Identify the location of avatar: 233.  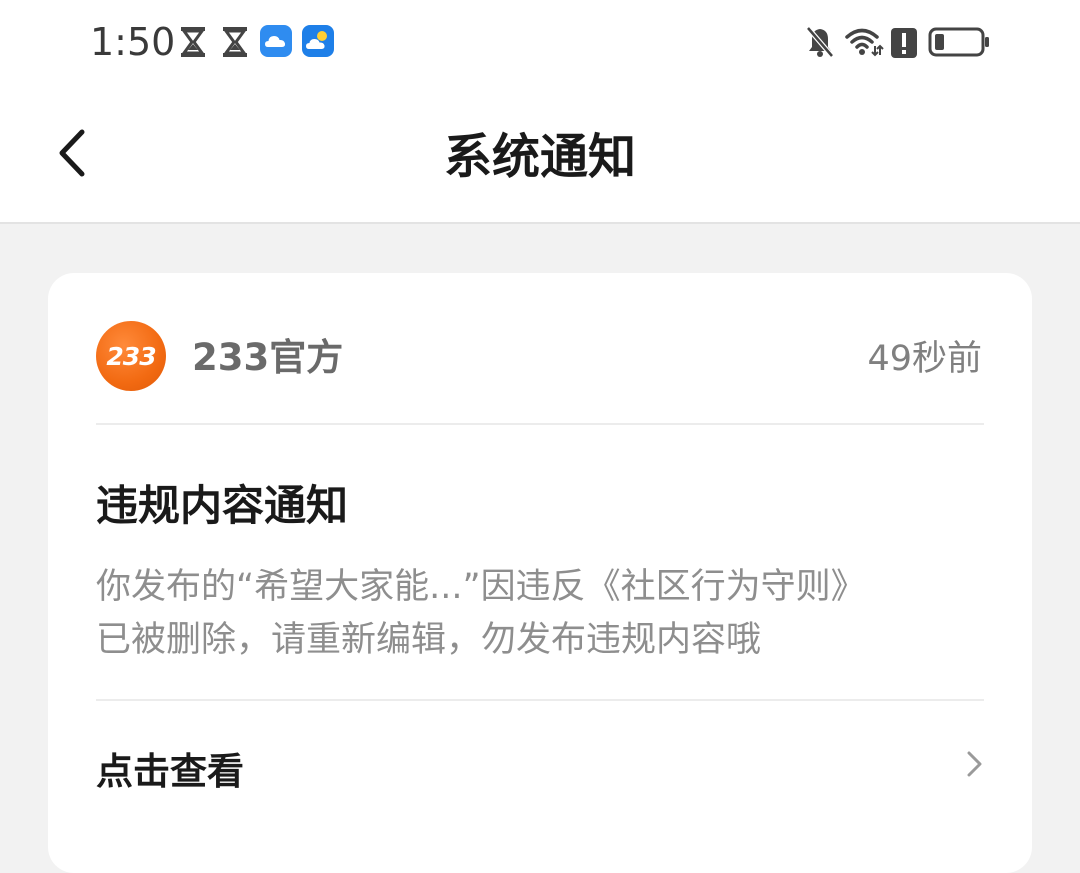
(131, 356).